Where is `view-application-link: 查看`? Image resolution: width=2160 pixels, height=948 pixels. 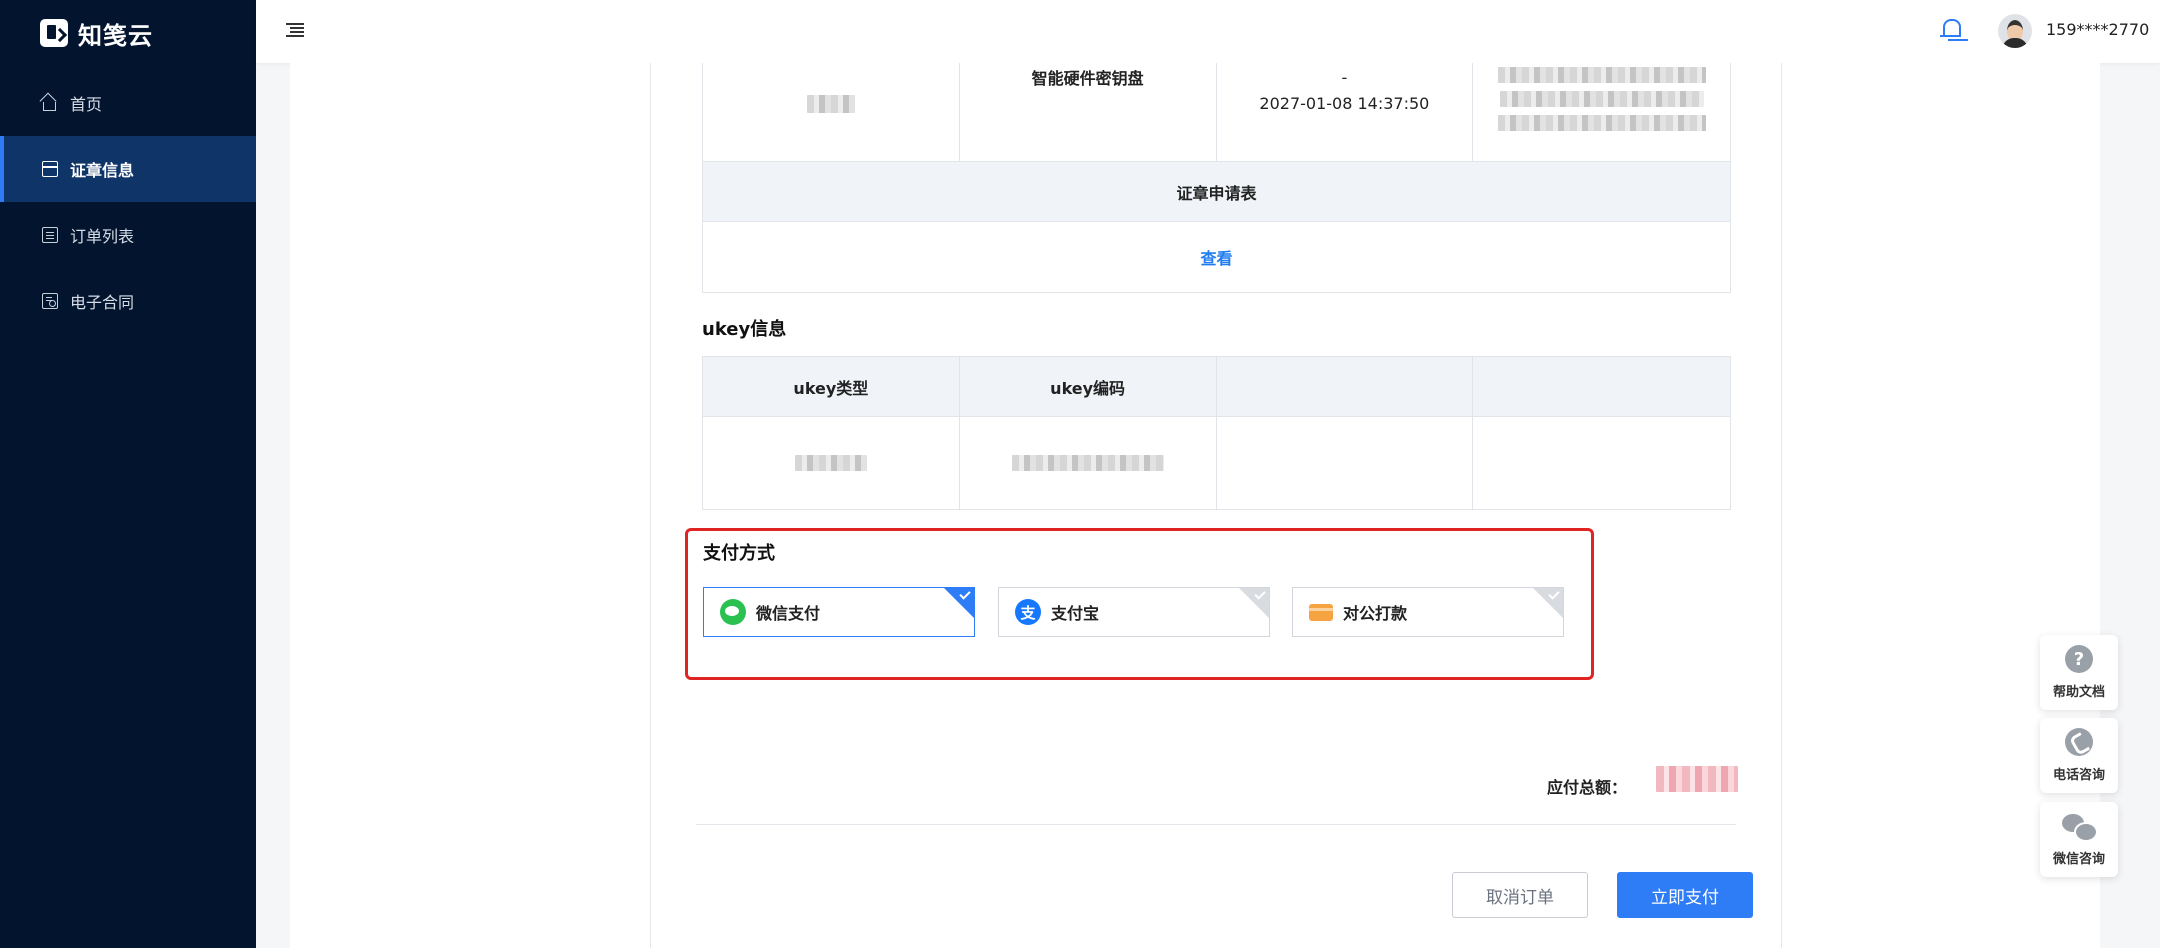 view-application-link: 查看 is located at coordinates (1216, 257).